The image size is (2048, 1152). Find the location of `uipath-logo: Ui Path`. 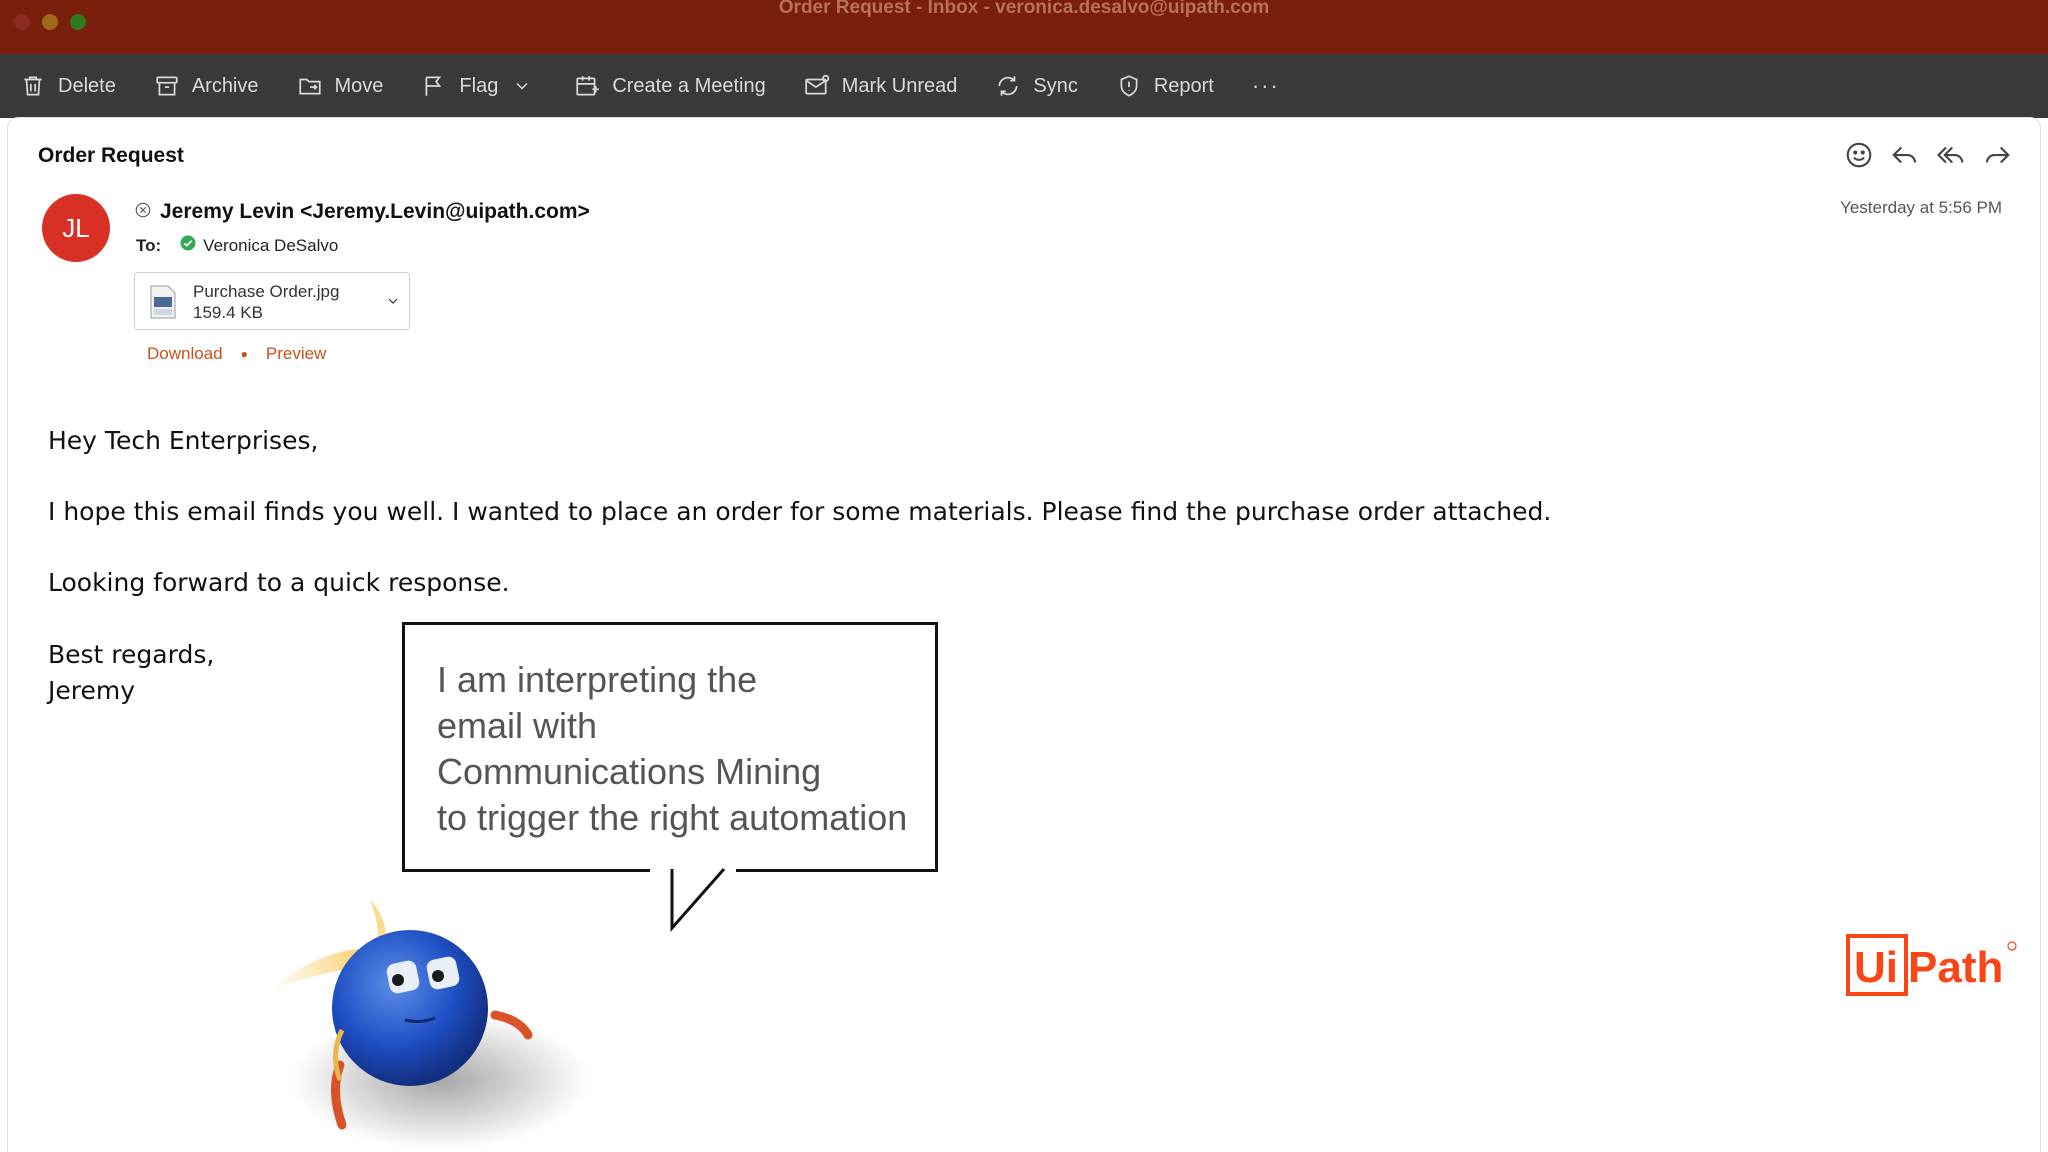

uipath-logo: Ui Path is located at coordinates (1931, 965).